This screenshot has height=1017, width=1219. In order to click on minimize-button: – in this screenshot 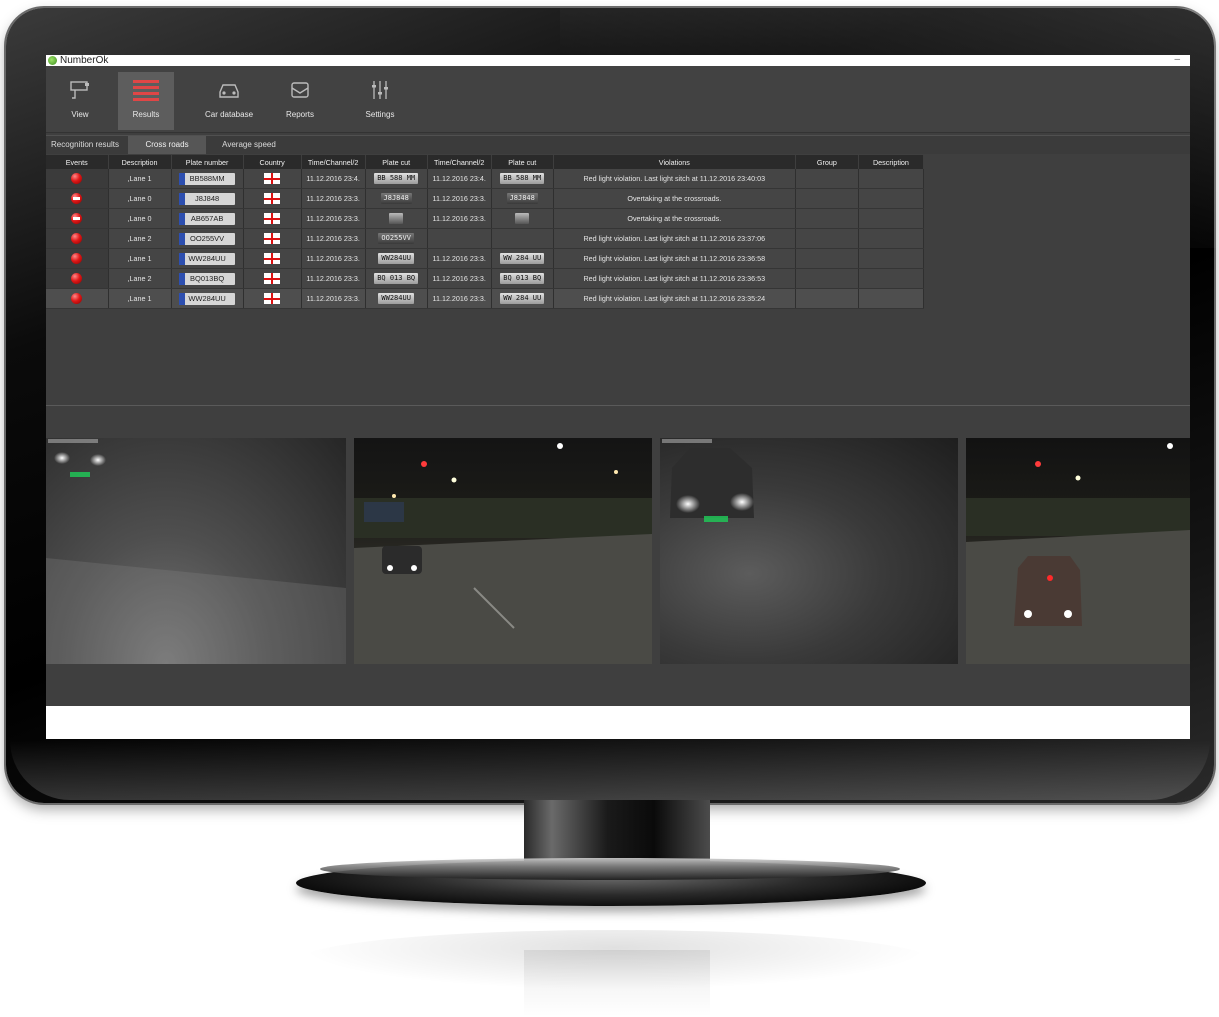, I will do `click(1177, 60)`.